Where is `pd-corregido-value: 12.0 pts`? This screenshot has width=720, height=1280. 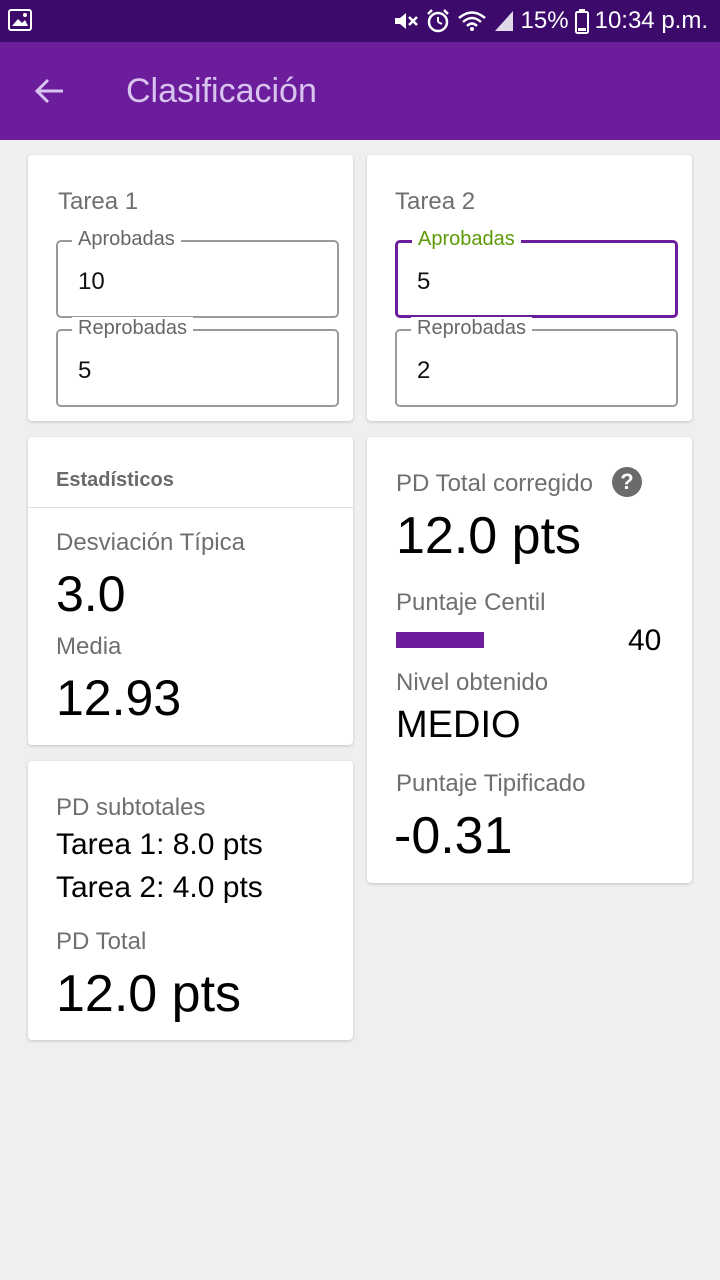
pd-corregido-value: 12.0 pts is located at coordinates (489, 536).